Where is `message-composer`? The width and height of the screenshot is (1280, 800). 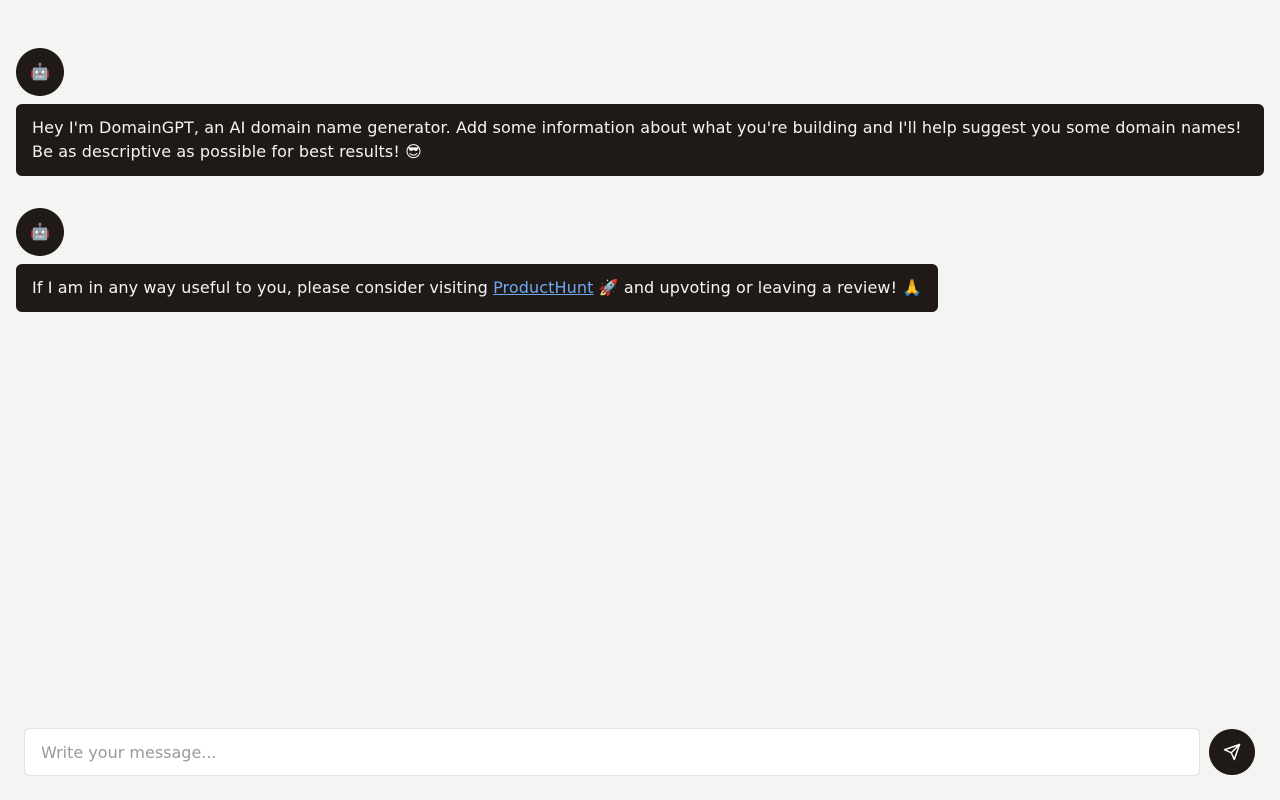
message-composer is located at coordinates (640, 752).